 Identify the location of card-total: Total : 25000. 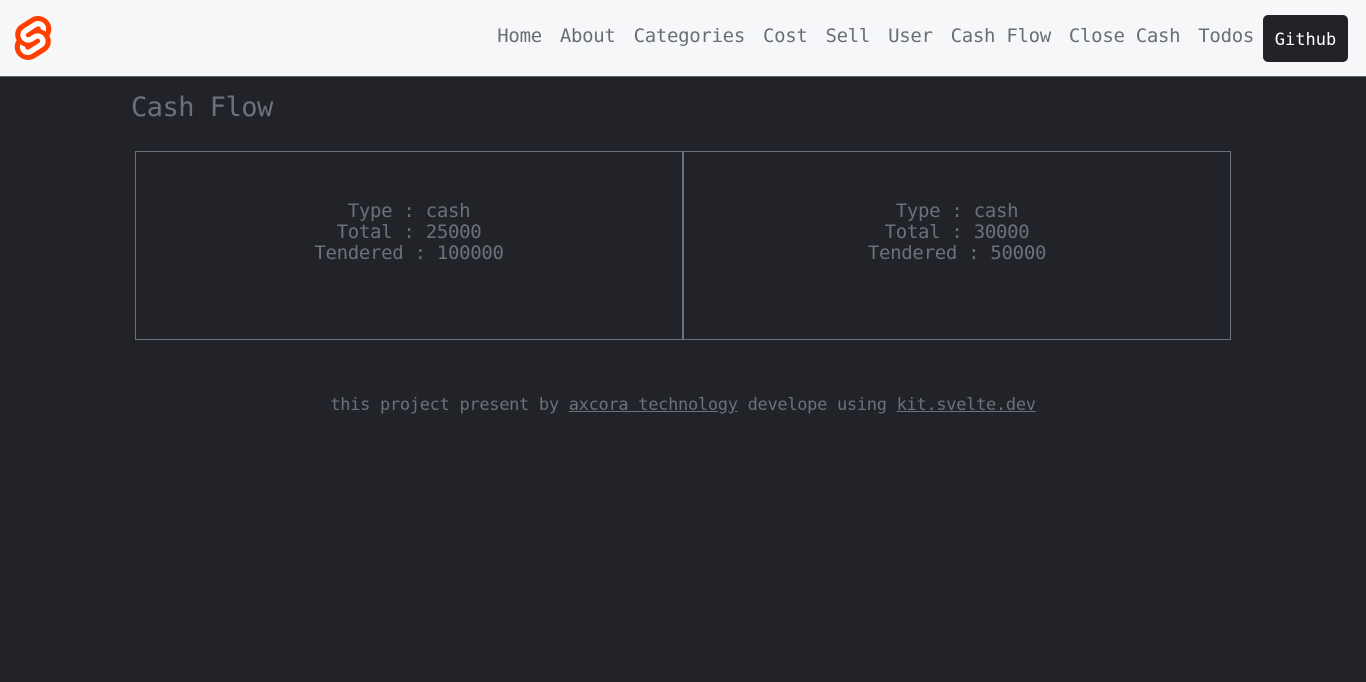
(409, 232).